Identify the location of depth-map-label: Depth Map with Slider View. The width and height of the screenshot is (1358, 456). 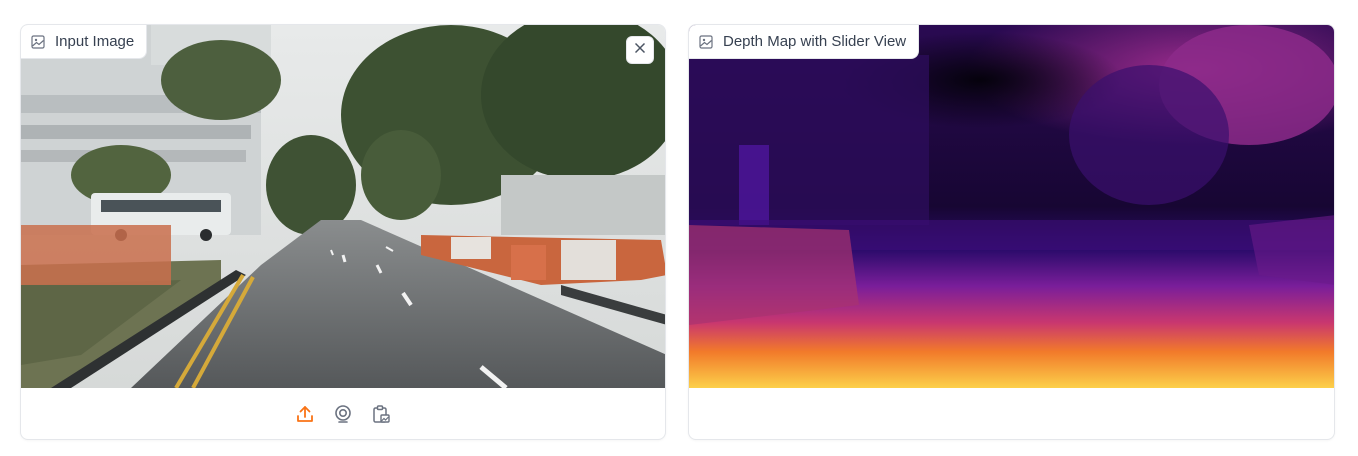
(804, 42).